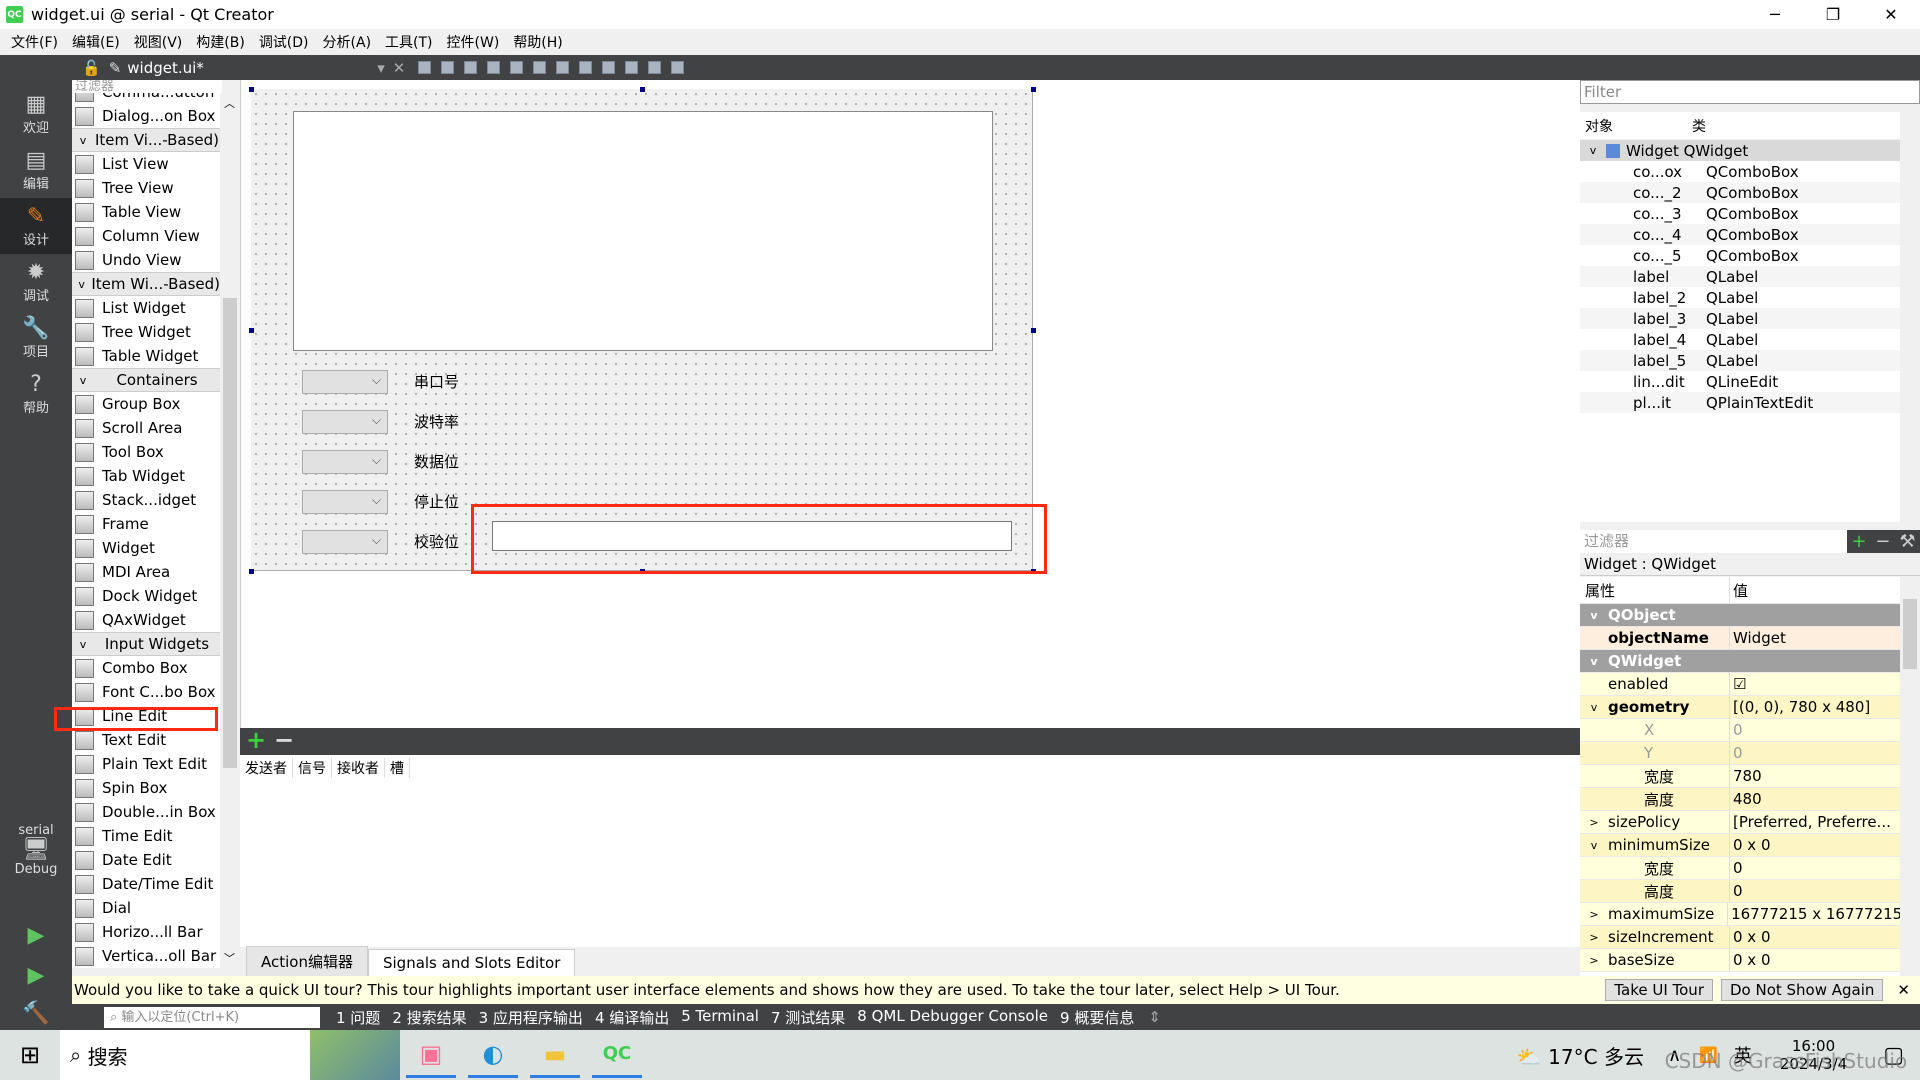  What do you see at coordinates (1740, 914) in the screenshot?
I see `property-row: > maximumSize 16777215 x 16777215` at bounding box center [1740, 914].